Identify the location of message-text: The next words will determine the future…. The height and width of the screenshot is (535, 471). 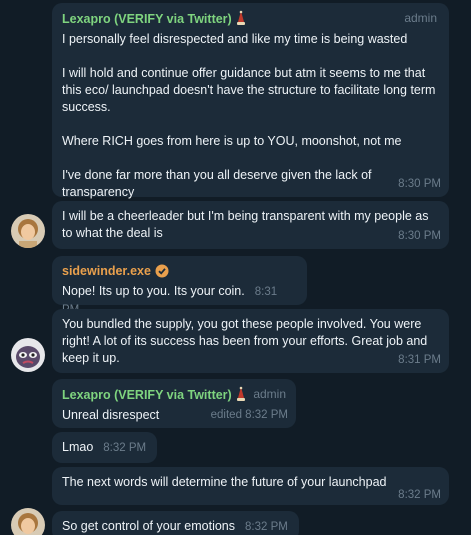
(224, 482).